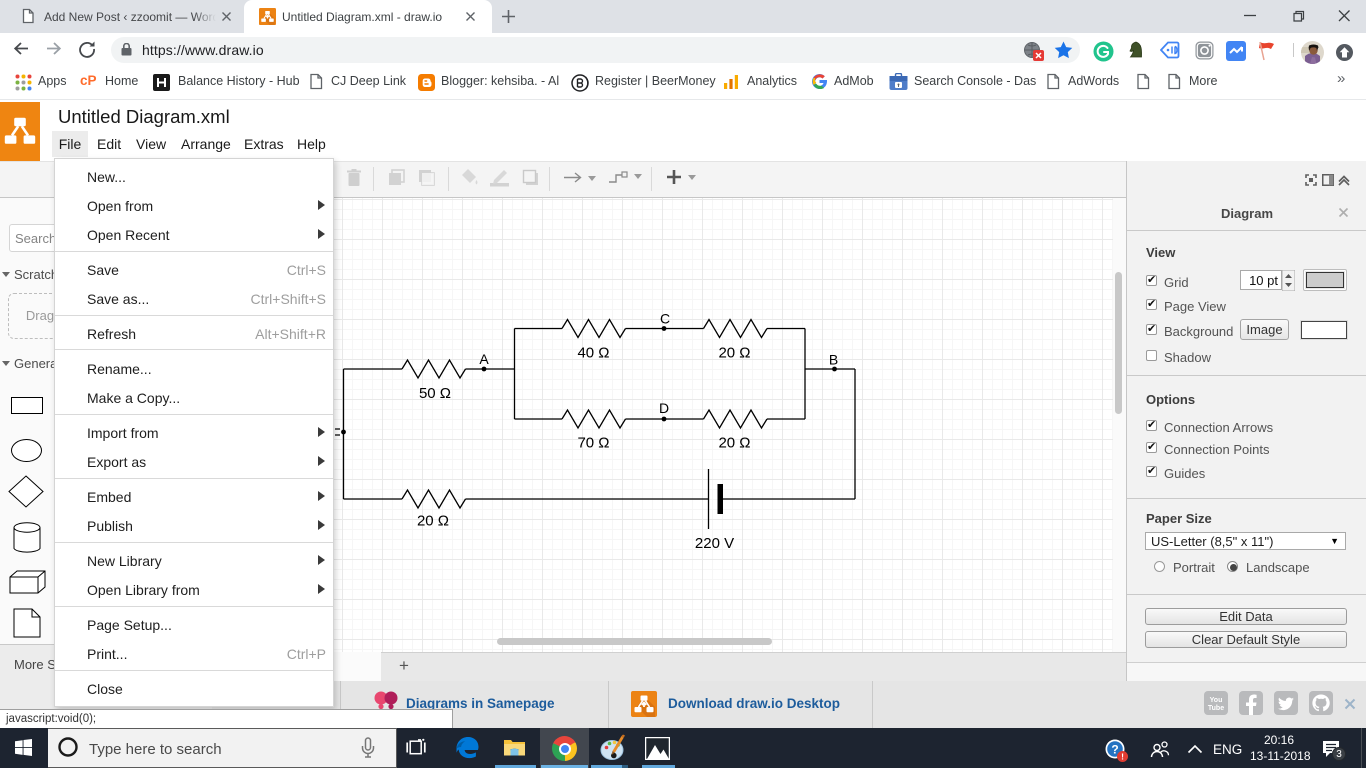  I want to click on svg-text: A, so click(484, 359).